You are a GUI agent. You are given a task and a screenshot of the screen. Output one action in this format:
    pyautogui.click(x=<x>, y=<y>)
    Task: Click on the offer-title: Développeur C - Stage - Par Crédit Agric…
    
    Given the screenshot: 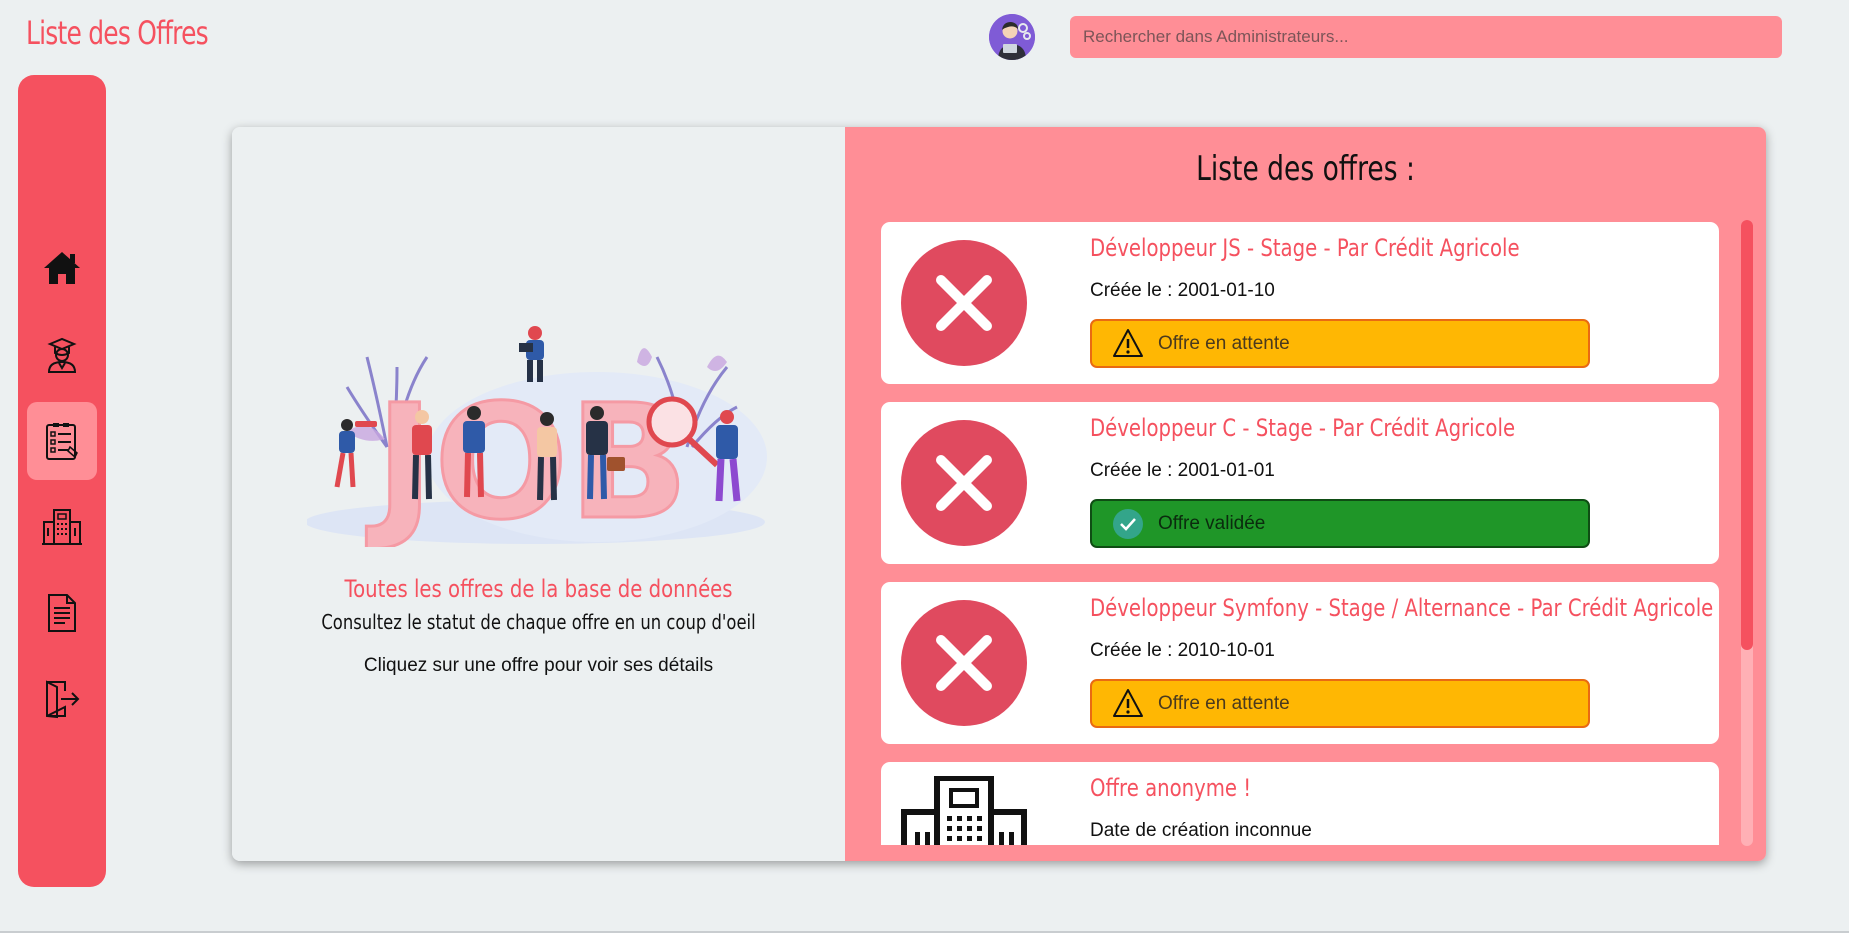 What is the action you would take?
    pyautogui.click(x=1302, y=428)
    